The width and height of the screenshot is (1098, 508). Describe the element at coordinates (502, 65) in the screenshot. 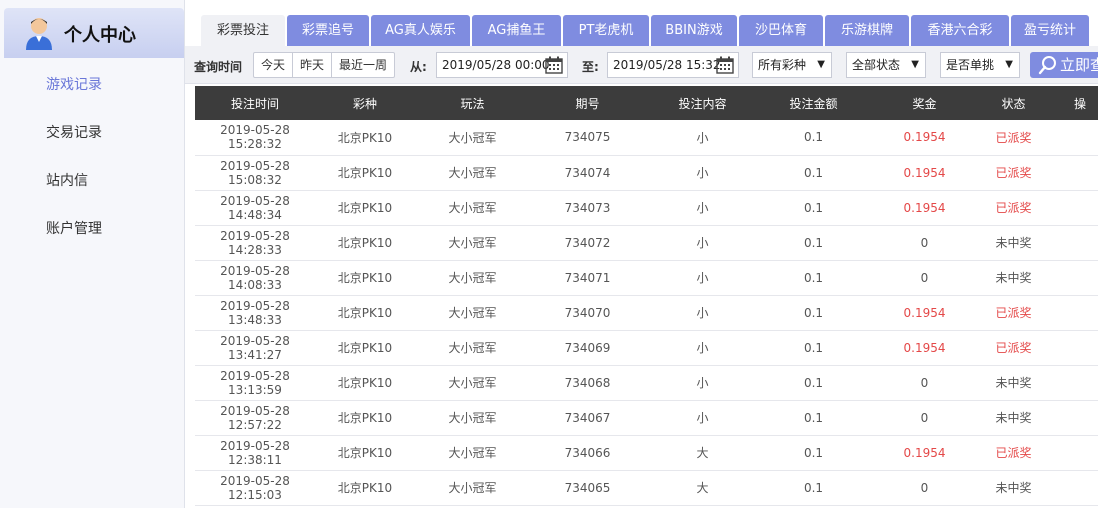

I see `from-date-input: 2019/05/28 00:00` at that location.